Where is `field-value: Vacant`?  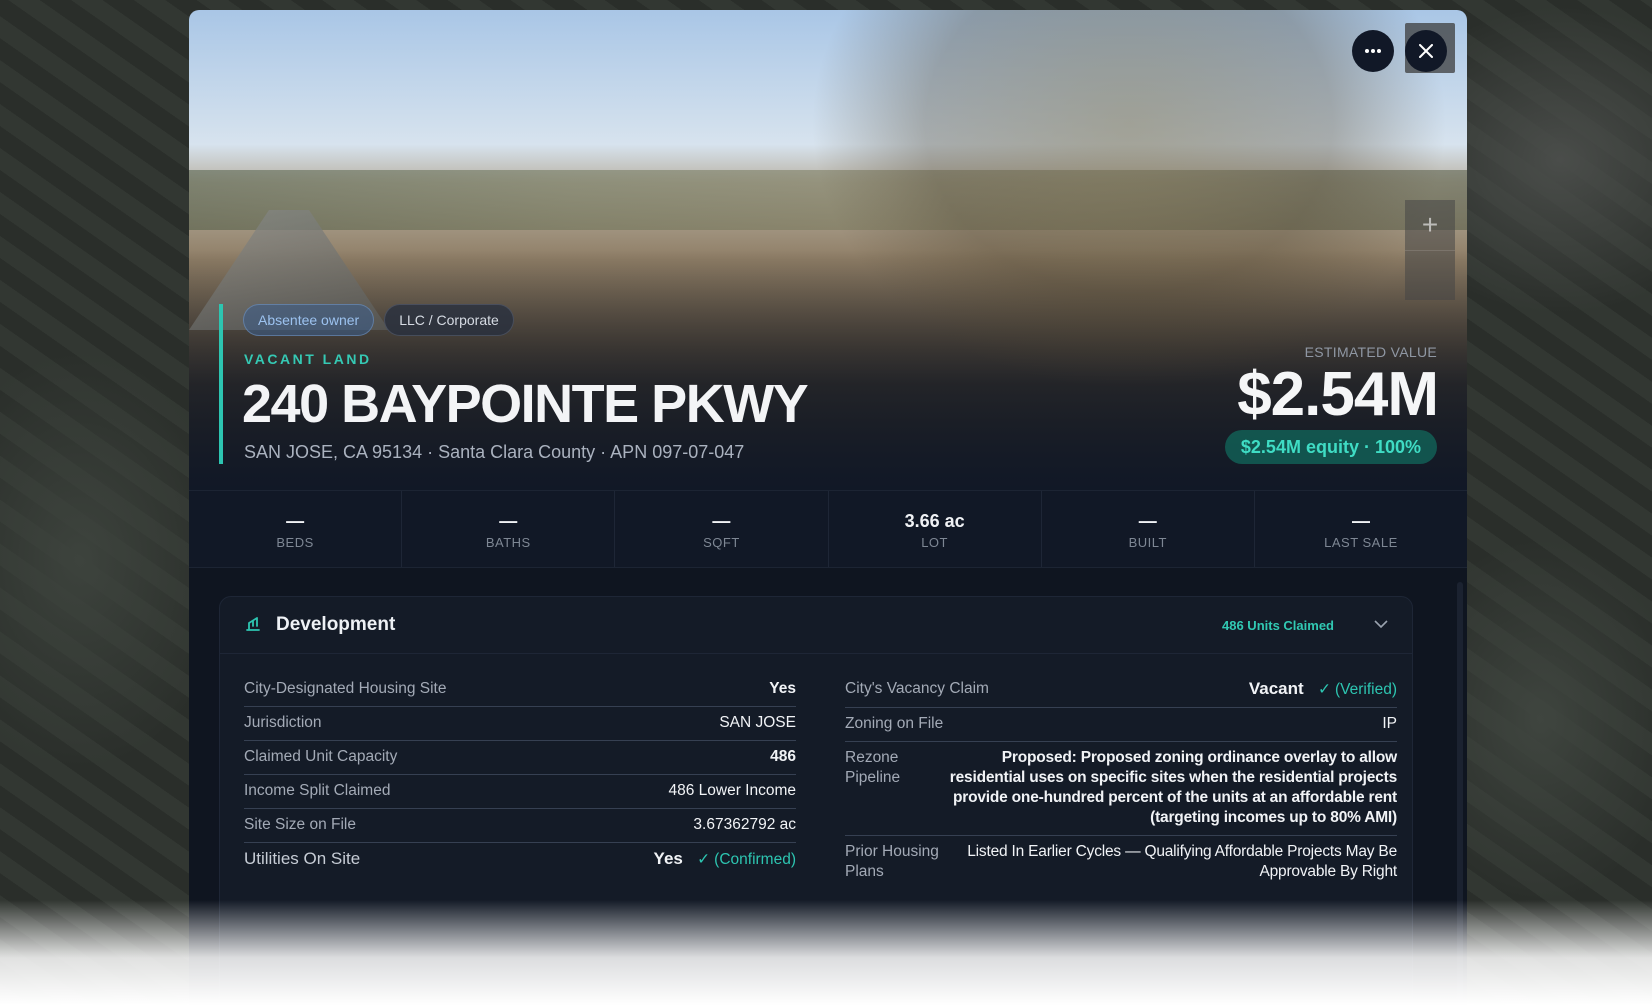
field-value: Vacant is located at coordinates (1276, 688).